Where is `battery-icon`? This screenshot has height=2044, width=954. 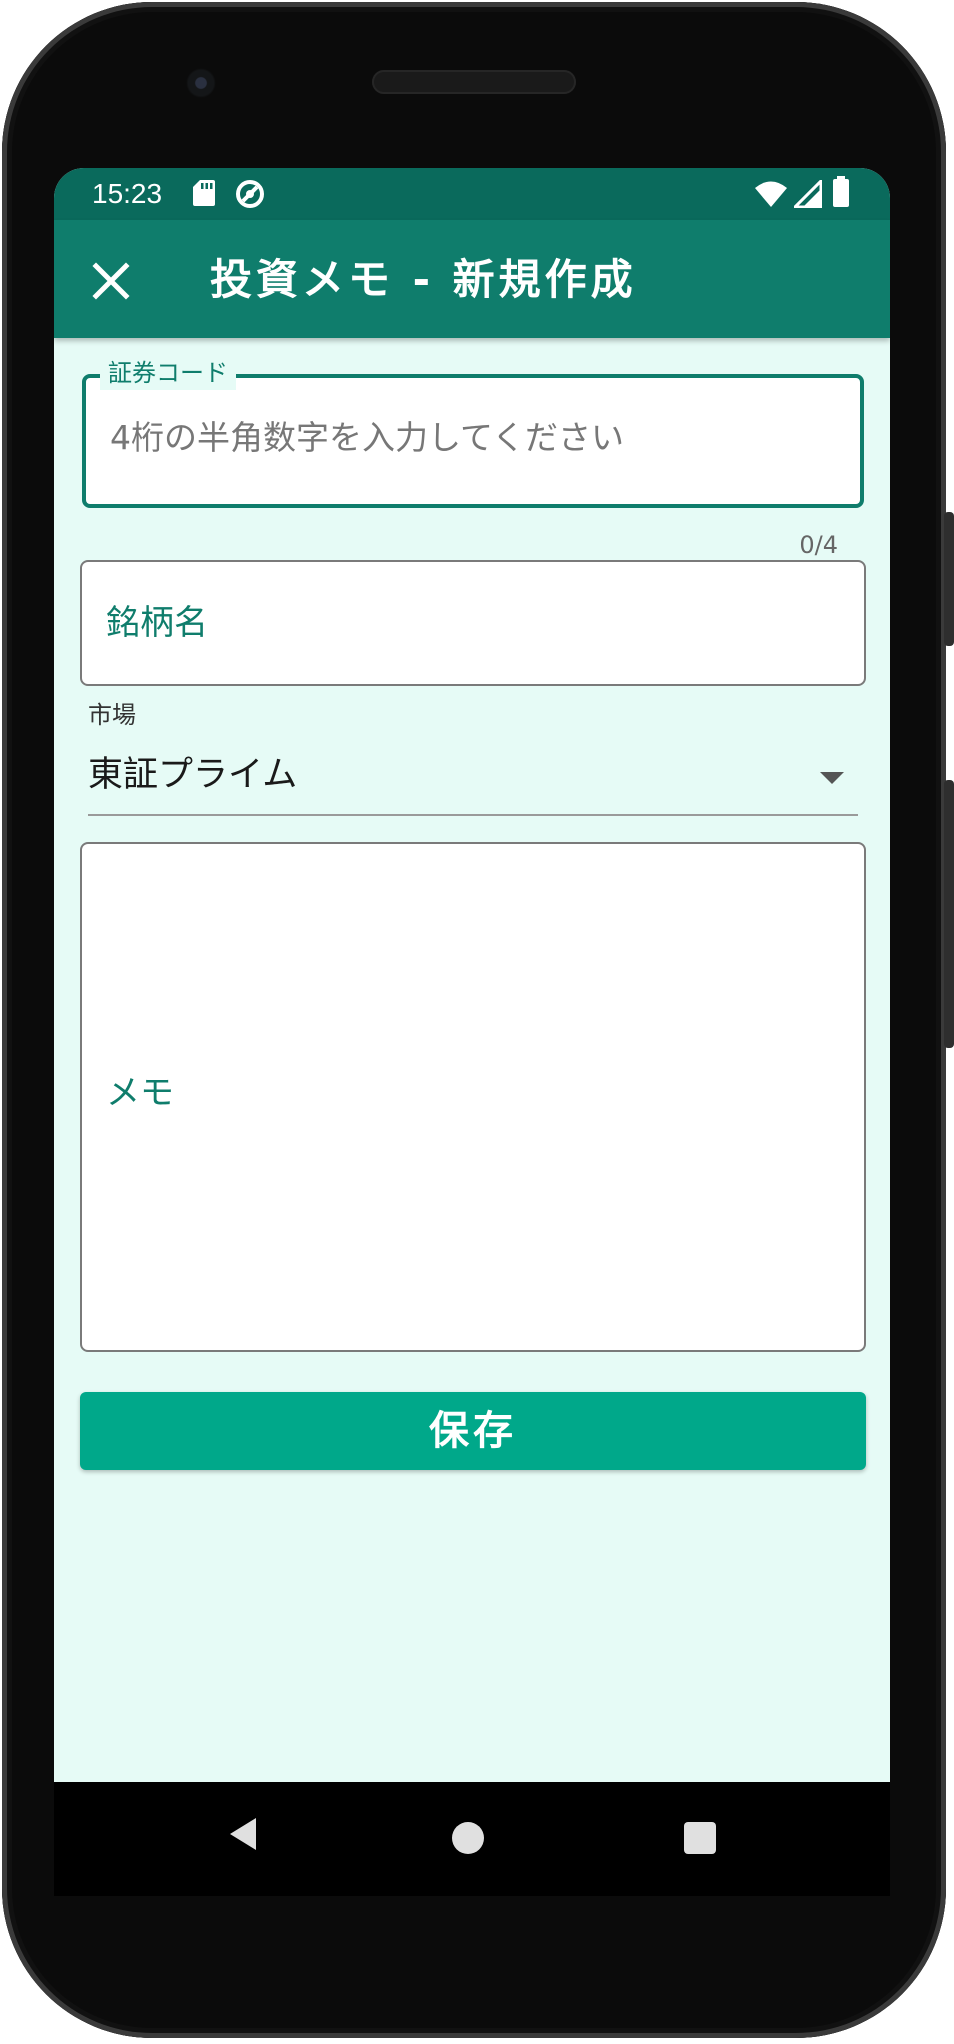
battery-icon is located at coordinates (841, 194).